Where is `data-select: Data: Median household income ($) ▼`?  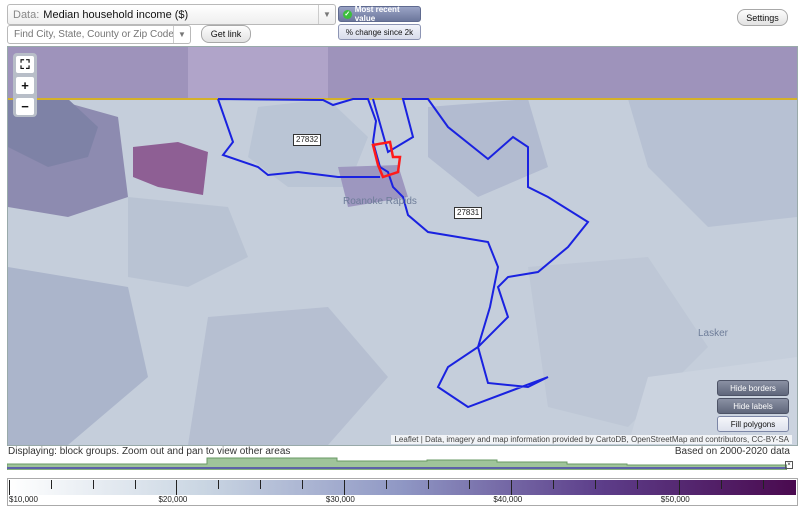
data-select: Data: Median household income ($) ▼ is located at coordinates (171, 14).